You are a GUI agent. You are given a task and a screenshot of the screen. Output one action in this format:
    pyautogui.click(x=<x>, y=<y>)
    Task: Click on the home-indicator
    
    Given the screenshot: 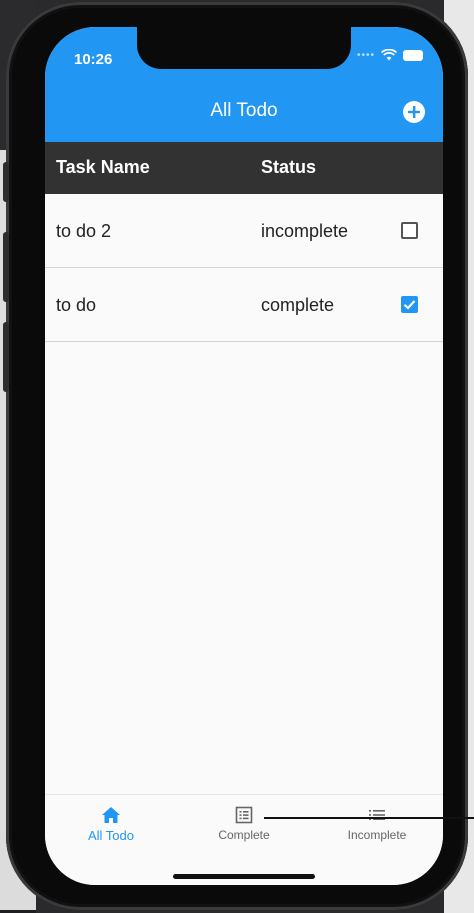 What is the action you would take?
    pyautogui.click(x=244, y=876)
    